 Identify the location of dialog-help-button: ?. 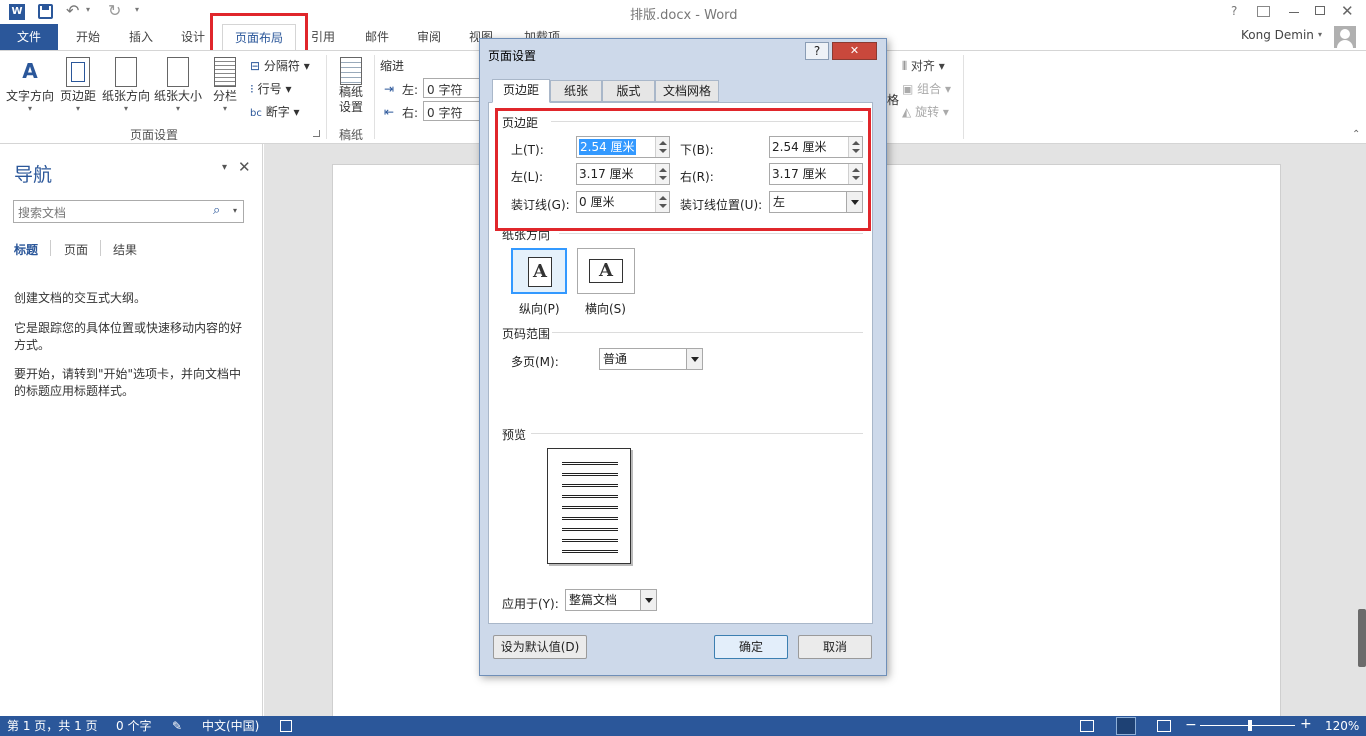
(817, 51).